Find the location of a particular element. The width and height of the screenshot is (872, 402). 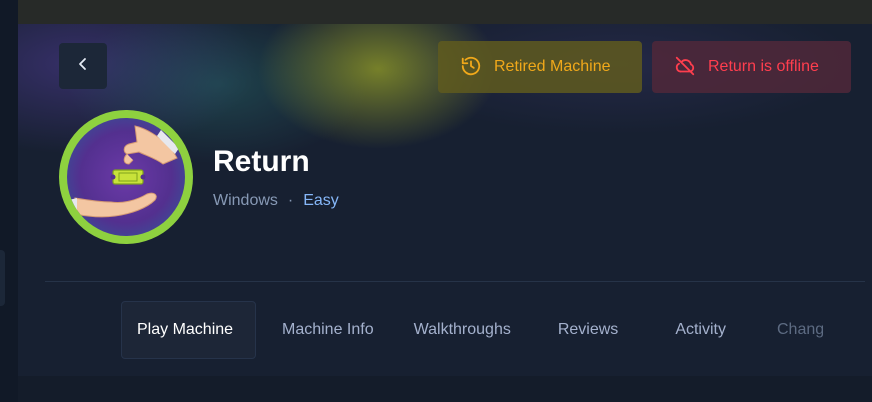

history-icon is located at coordinates (472, 67).